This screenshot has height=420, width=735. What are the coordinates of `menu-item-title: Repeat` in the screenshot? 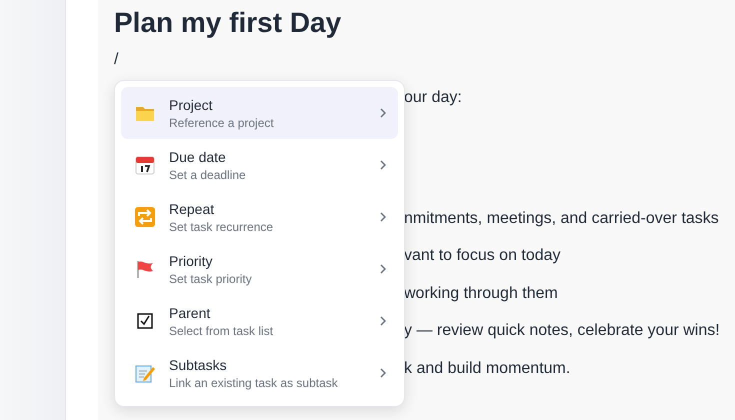 It's located at (192, 208).